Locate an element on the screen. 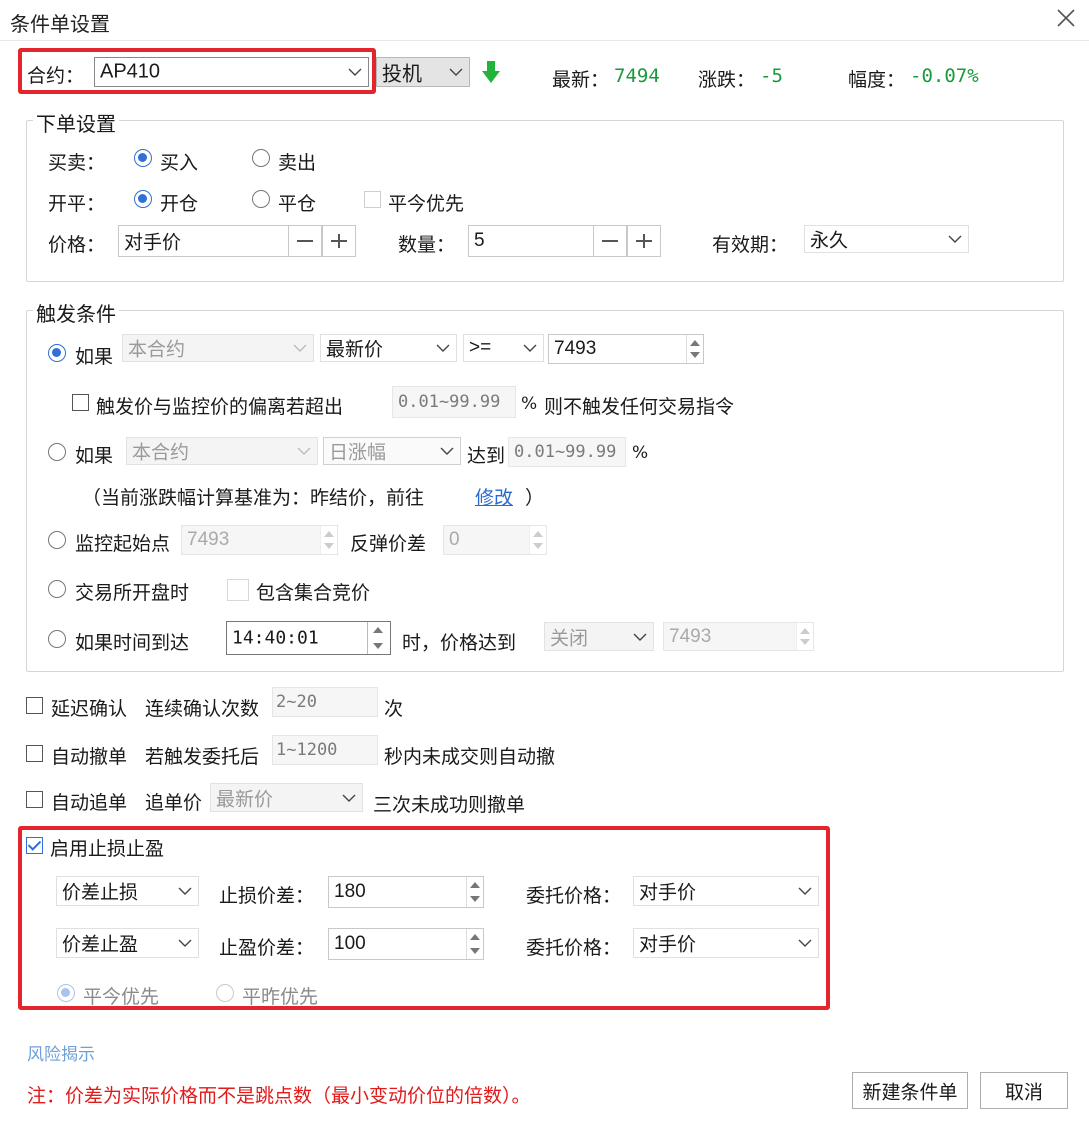  time-price-input: 7493 is located at coordinates (738, 636).